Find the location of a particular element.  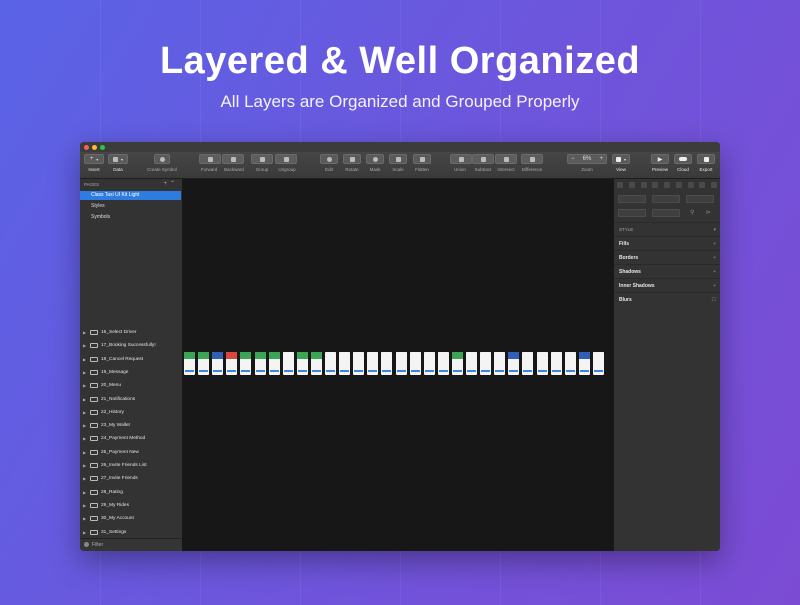

union-button: Union is located at coordinates (461, 163).